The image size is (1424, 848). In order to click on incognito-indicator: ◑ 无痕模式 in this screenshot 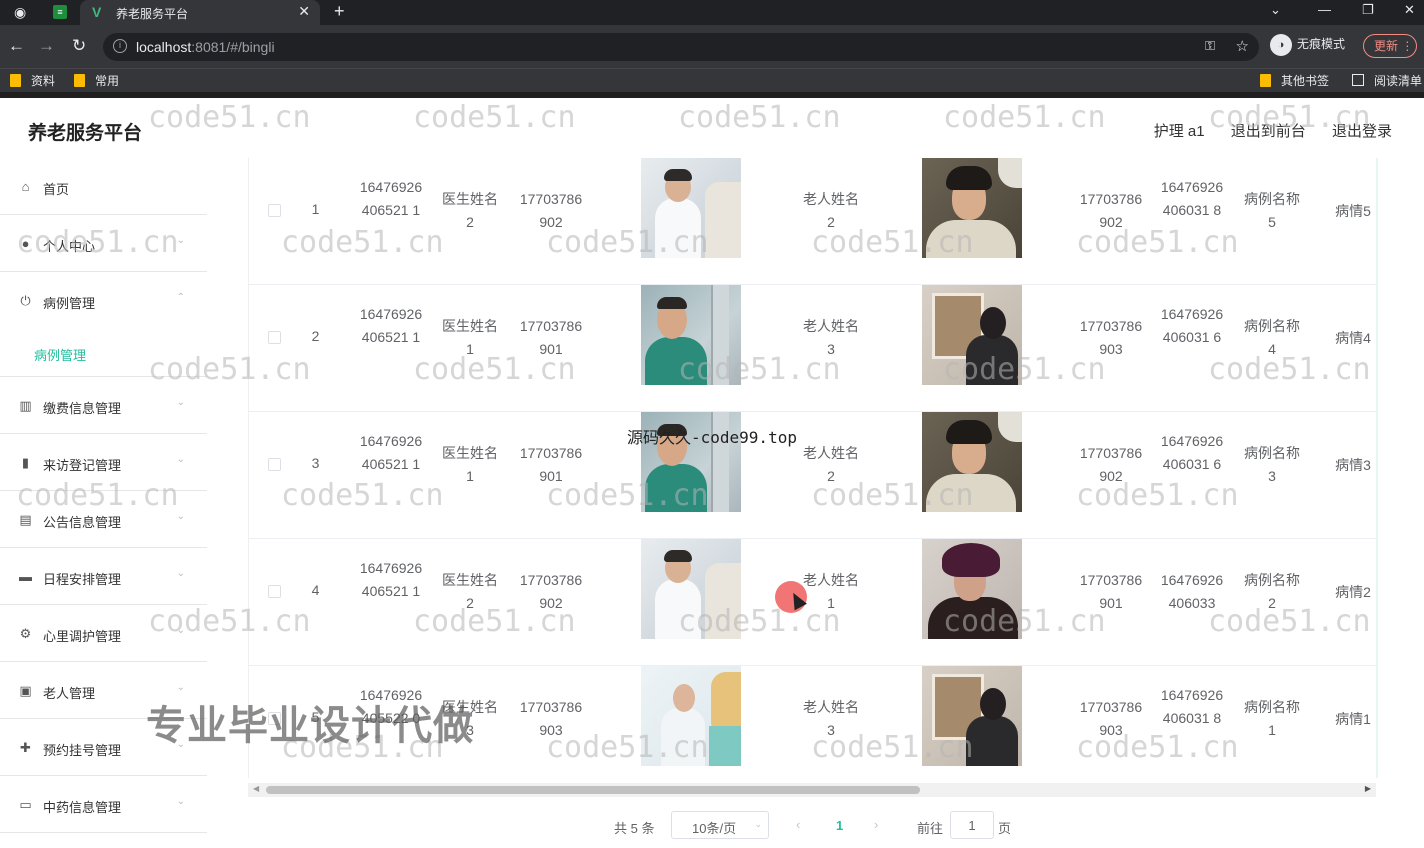, I will do `click(1307, 45)`.